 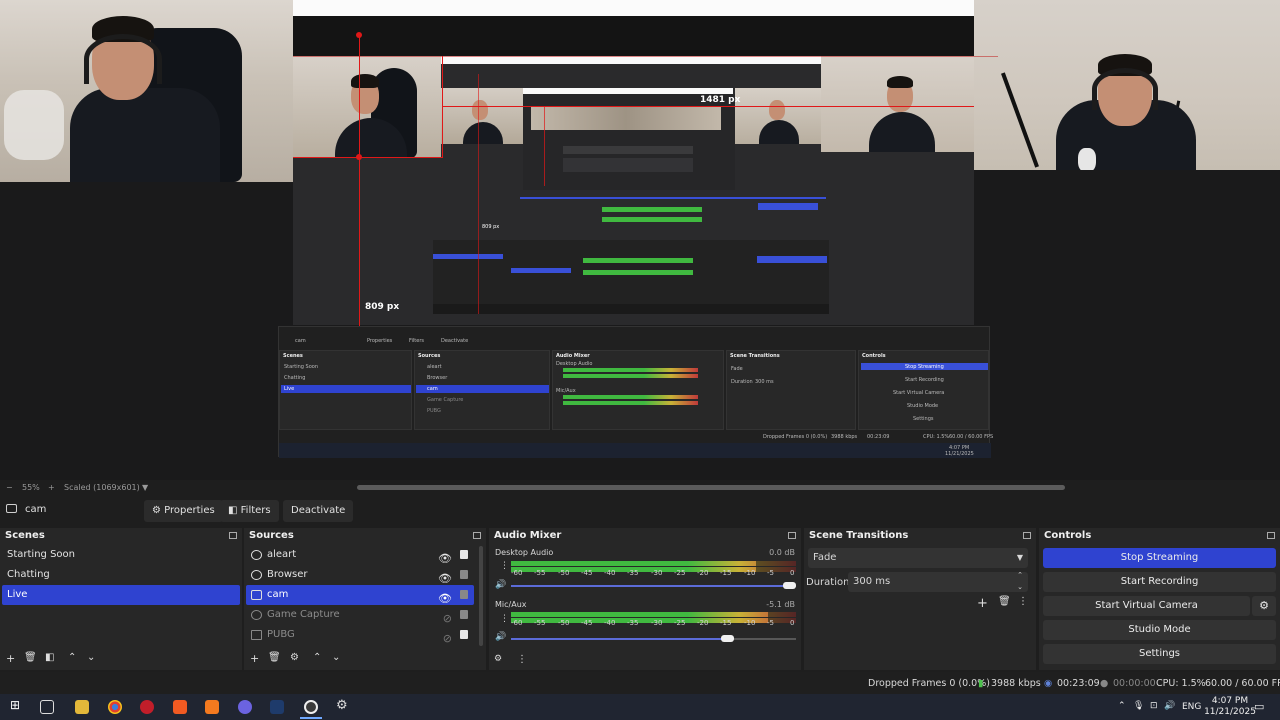 I want to click on properties-button: ⚙ Properties, so click(x=183, y=511).